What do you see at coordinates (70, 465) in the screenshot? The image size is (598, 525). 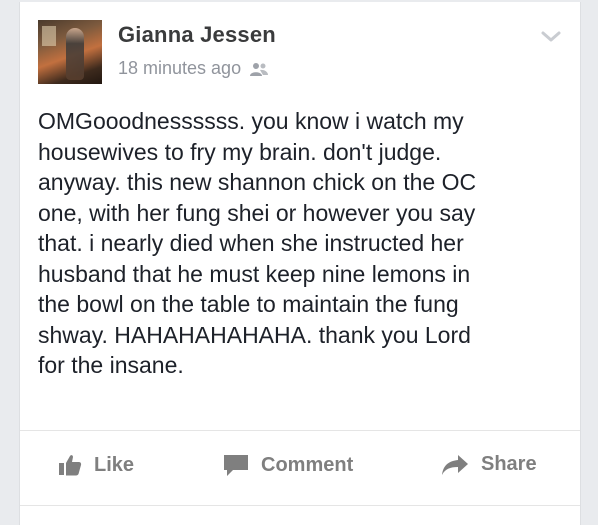 I see `thumbs-up-icon` at bounding box center [70, 465].